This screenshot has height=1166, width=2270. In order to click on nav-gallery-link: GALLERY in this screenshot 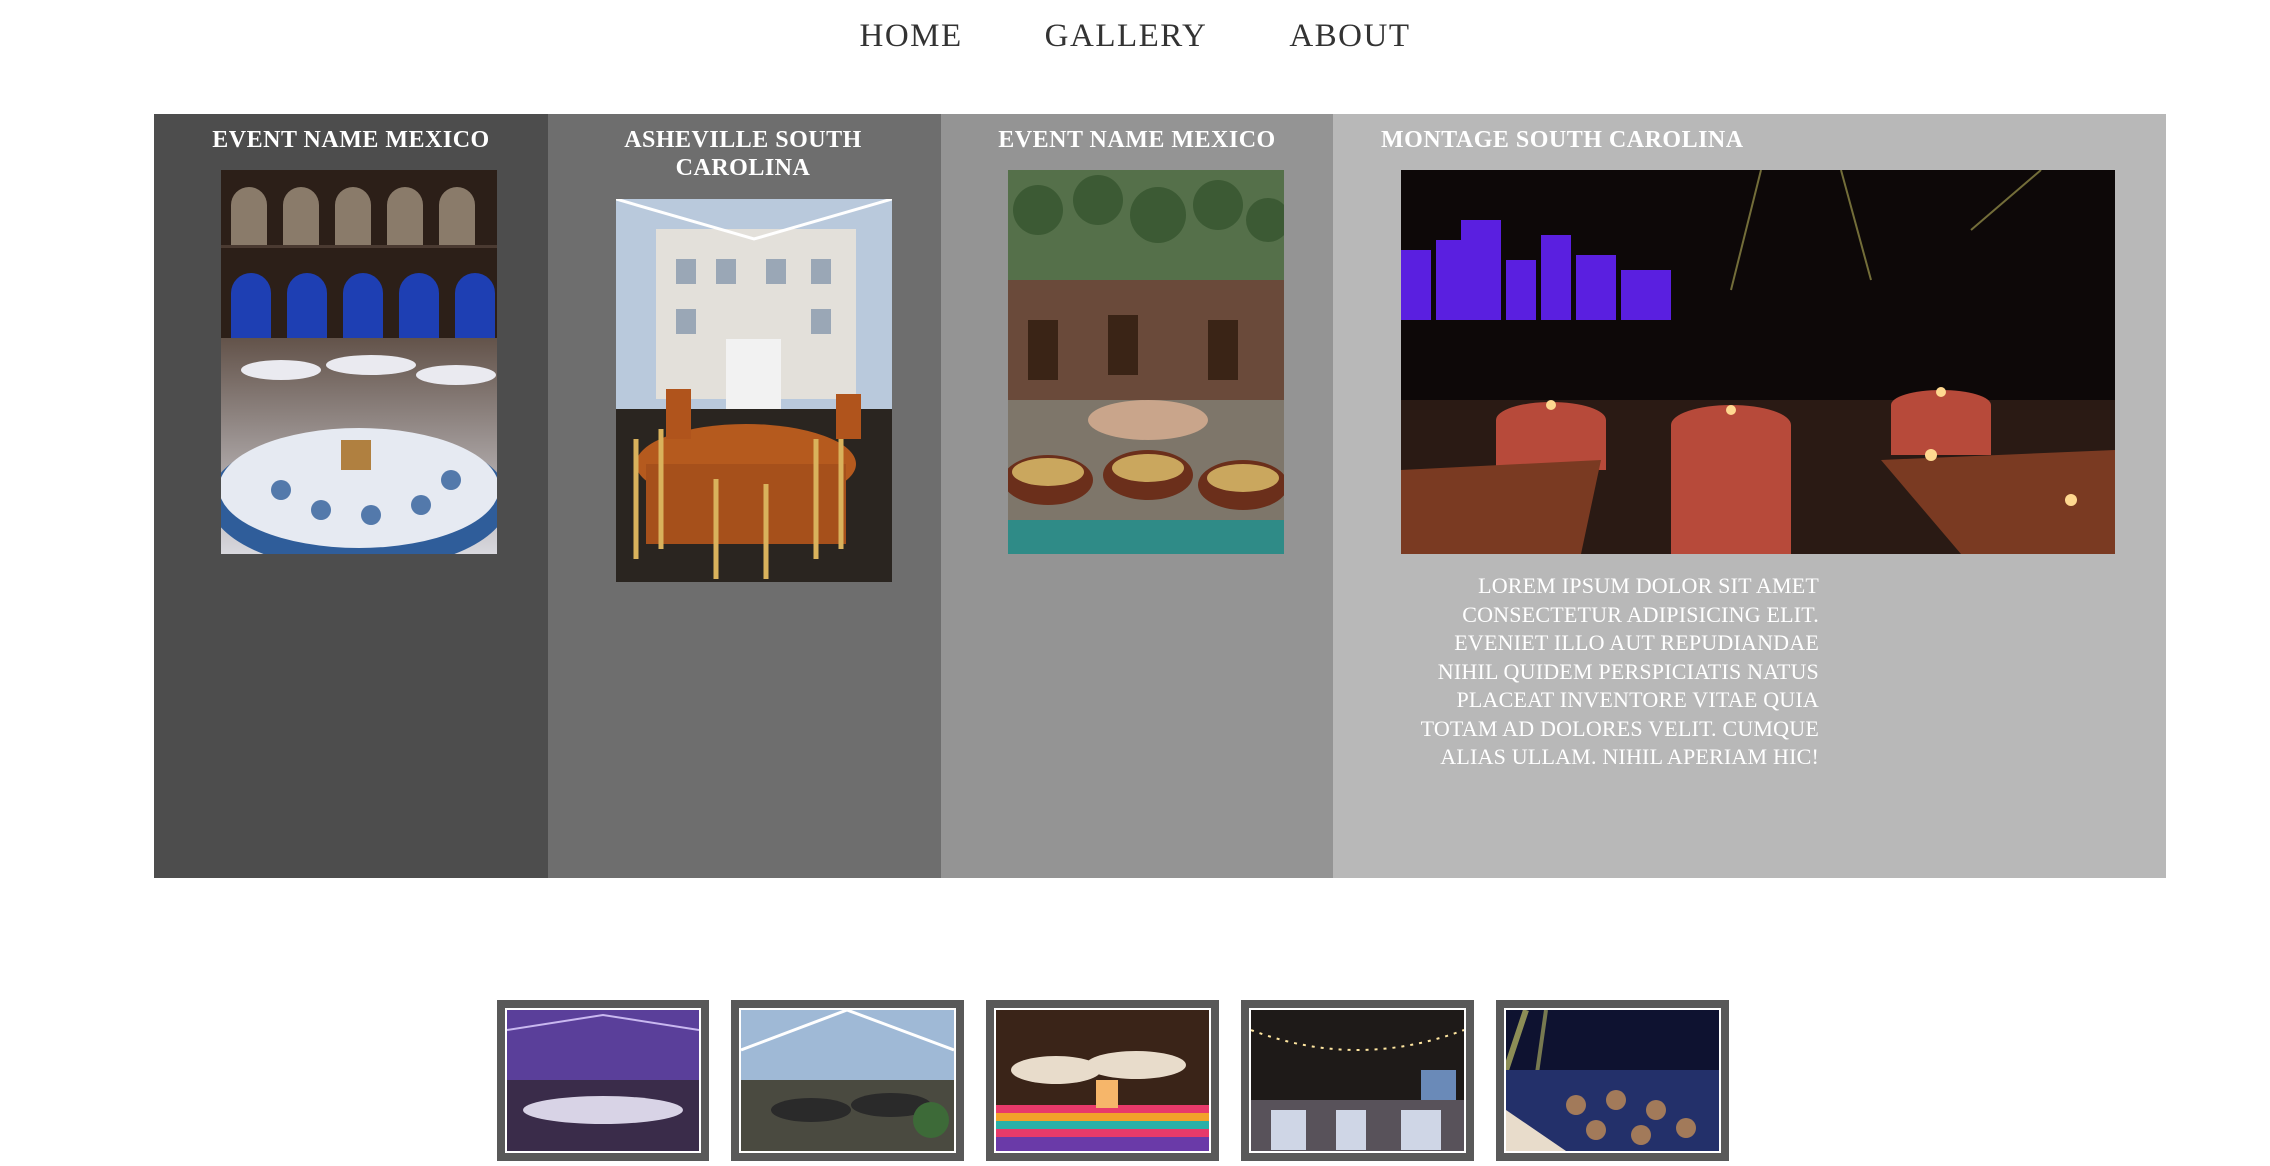, I will do `click(1126, 36)`.